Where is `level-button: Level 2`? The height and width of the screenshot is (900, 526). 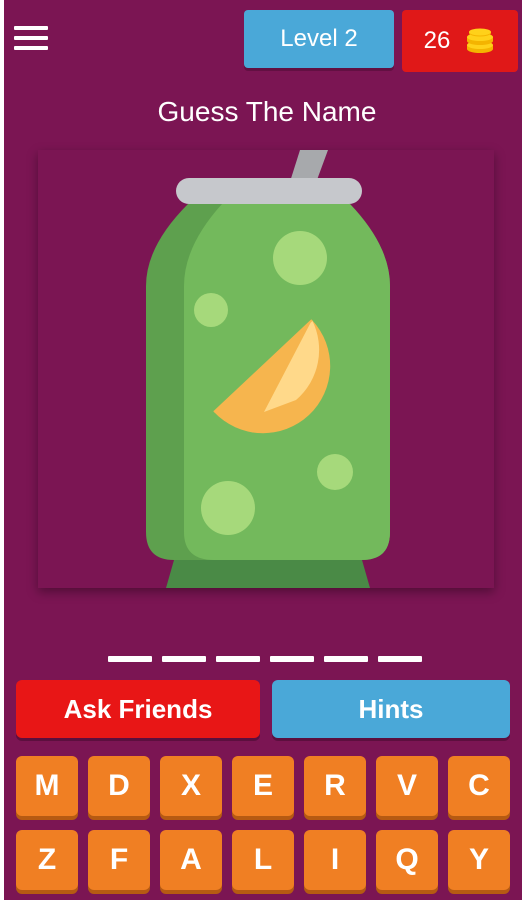
level-button: Level 2 is located at coordinates (319, 39).